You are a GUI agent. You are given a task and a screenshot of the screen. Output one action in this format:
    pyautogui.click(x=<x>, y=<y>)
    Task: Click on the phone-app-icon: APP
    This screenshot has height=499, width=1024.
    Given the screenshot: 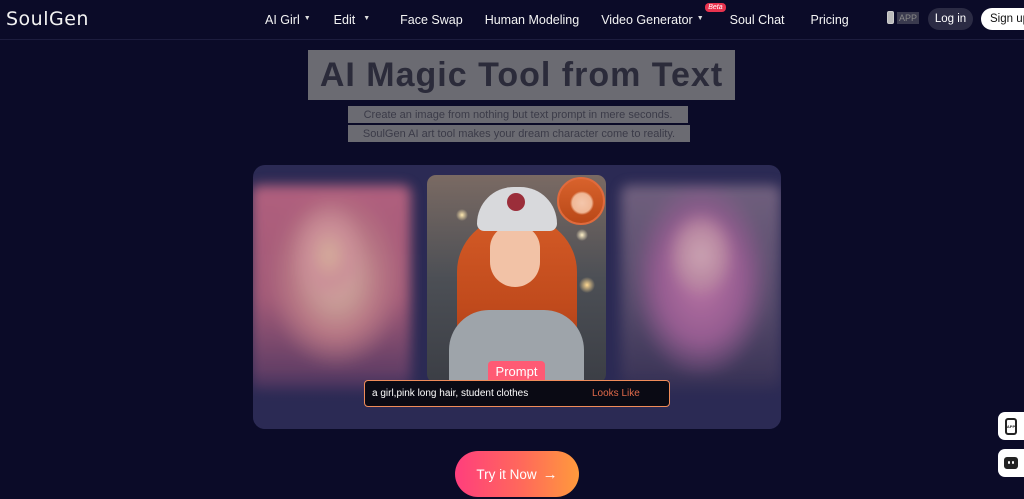 What is the action you would take?
    pyautogui.click(x=1011, y=426)
    